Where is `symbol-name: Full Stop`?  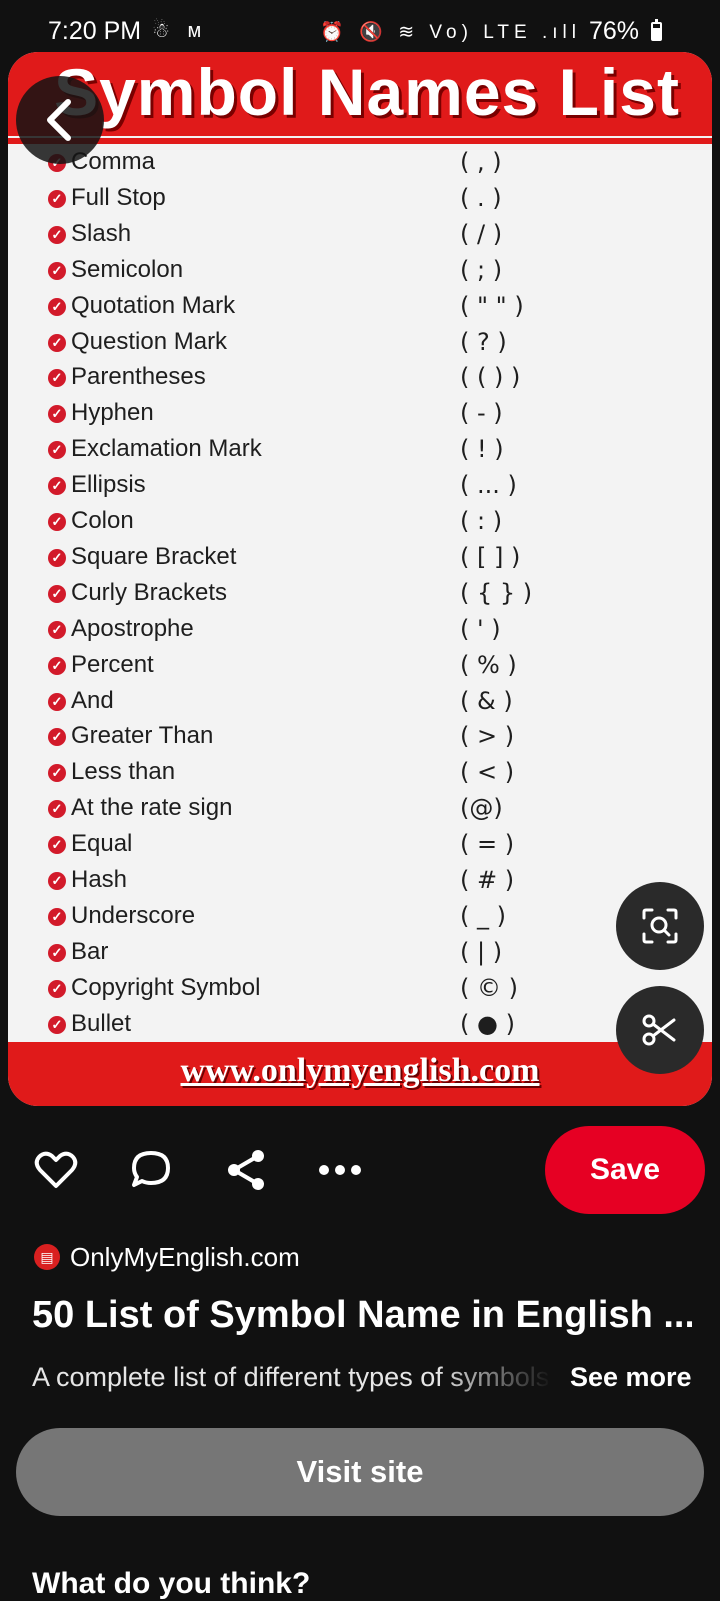 symbol-name: Full Stop is located at coordinates (118, 197).